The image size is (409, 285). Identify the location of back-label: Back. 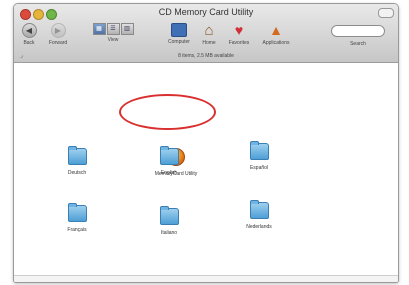
(29, 43).